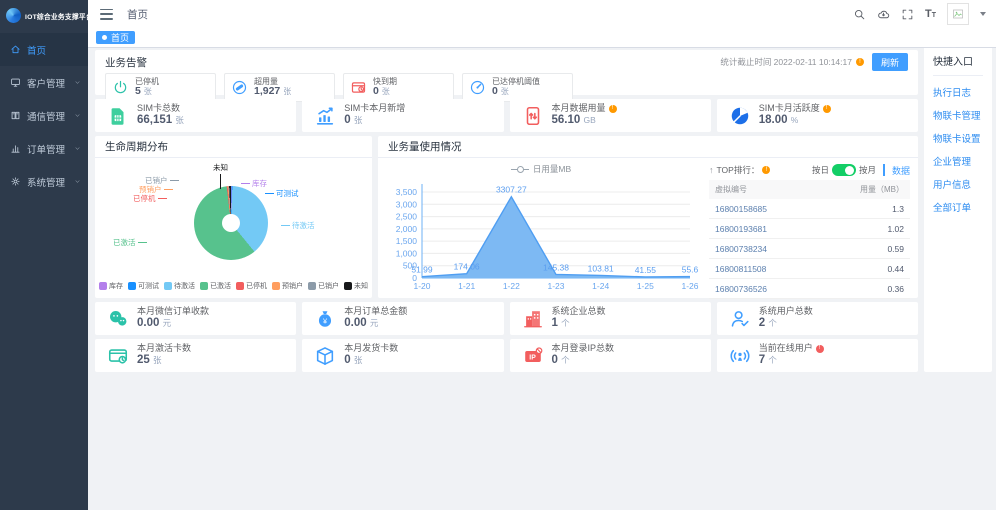 This screenshot has width=996, height=510. What do you see at coordinates (809, 209) in the screenshot?
I see `table-row: 16800158685 1.3` at bounding box center [809, 209].